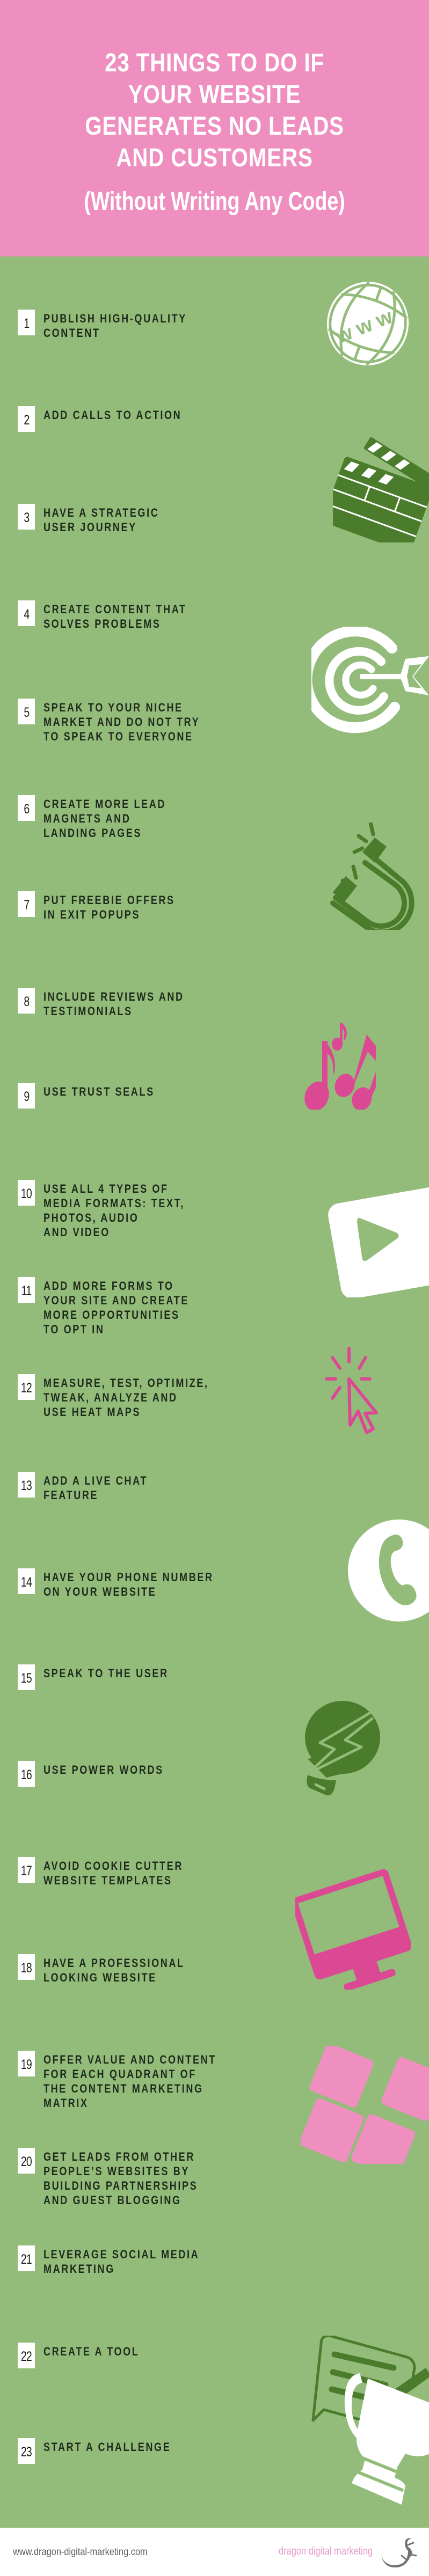 The width and height of the screenshot is (429, 2576). What do you see at coordinates (26, 904) in the screenshot?
I see `item-number-badge: 7` at bounding box center [26, 904].